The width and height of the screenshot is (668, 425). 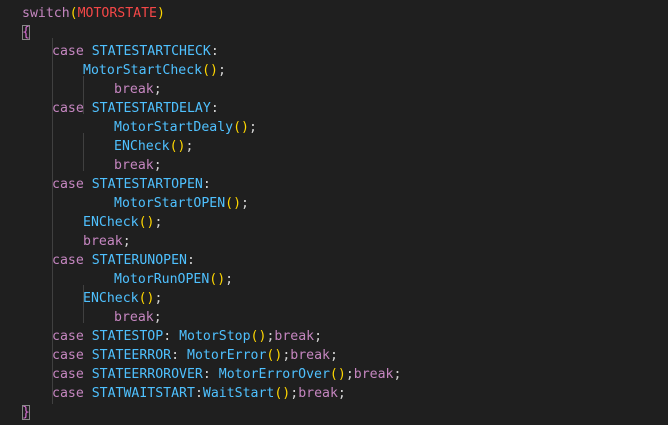 I want to click on code-token-label: STATWAITSTART, so click(x=143, y=393).